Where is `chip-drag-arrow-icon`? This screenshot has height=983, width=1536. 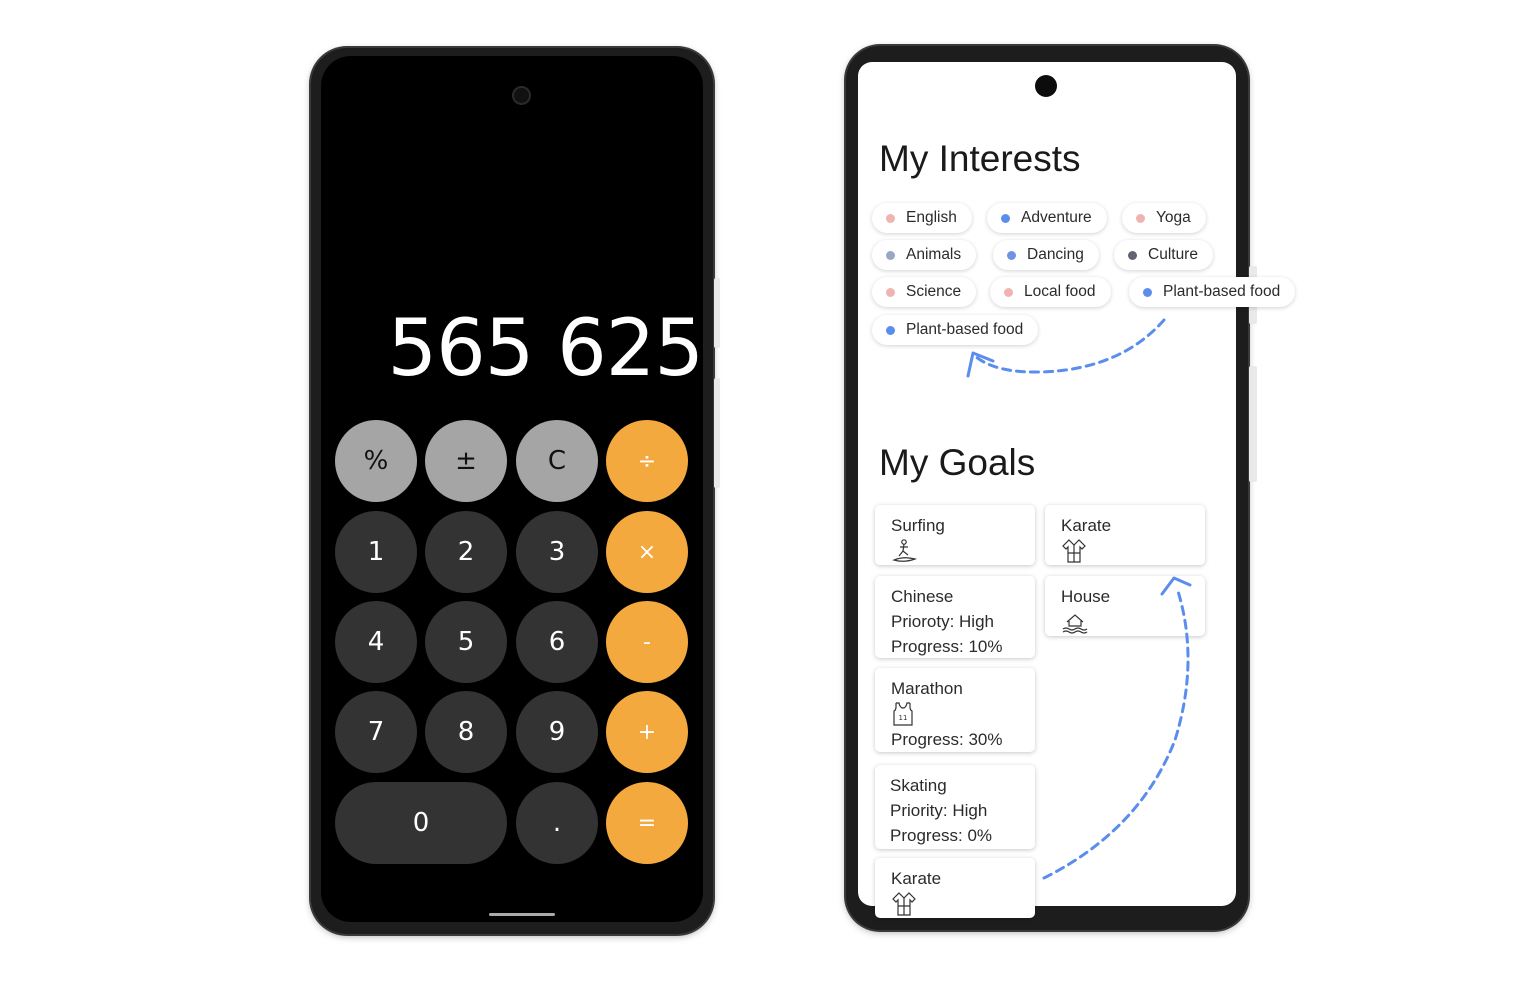
chip-drag-arrow-icon is located at coordinates (1069, 346).